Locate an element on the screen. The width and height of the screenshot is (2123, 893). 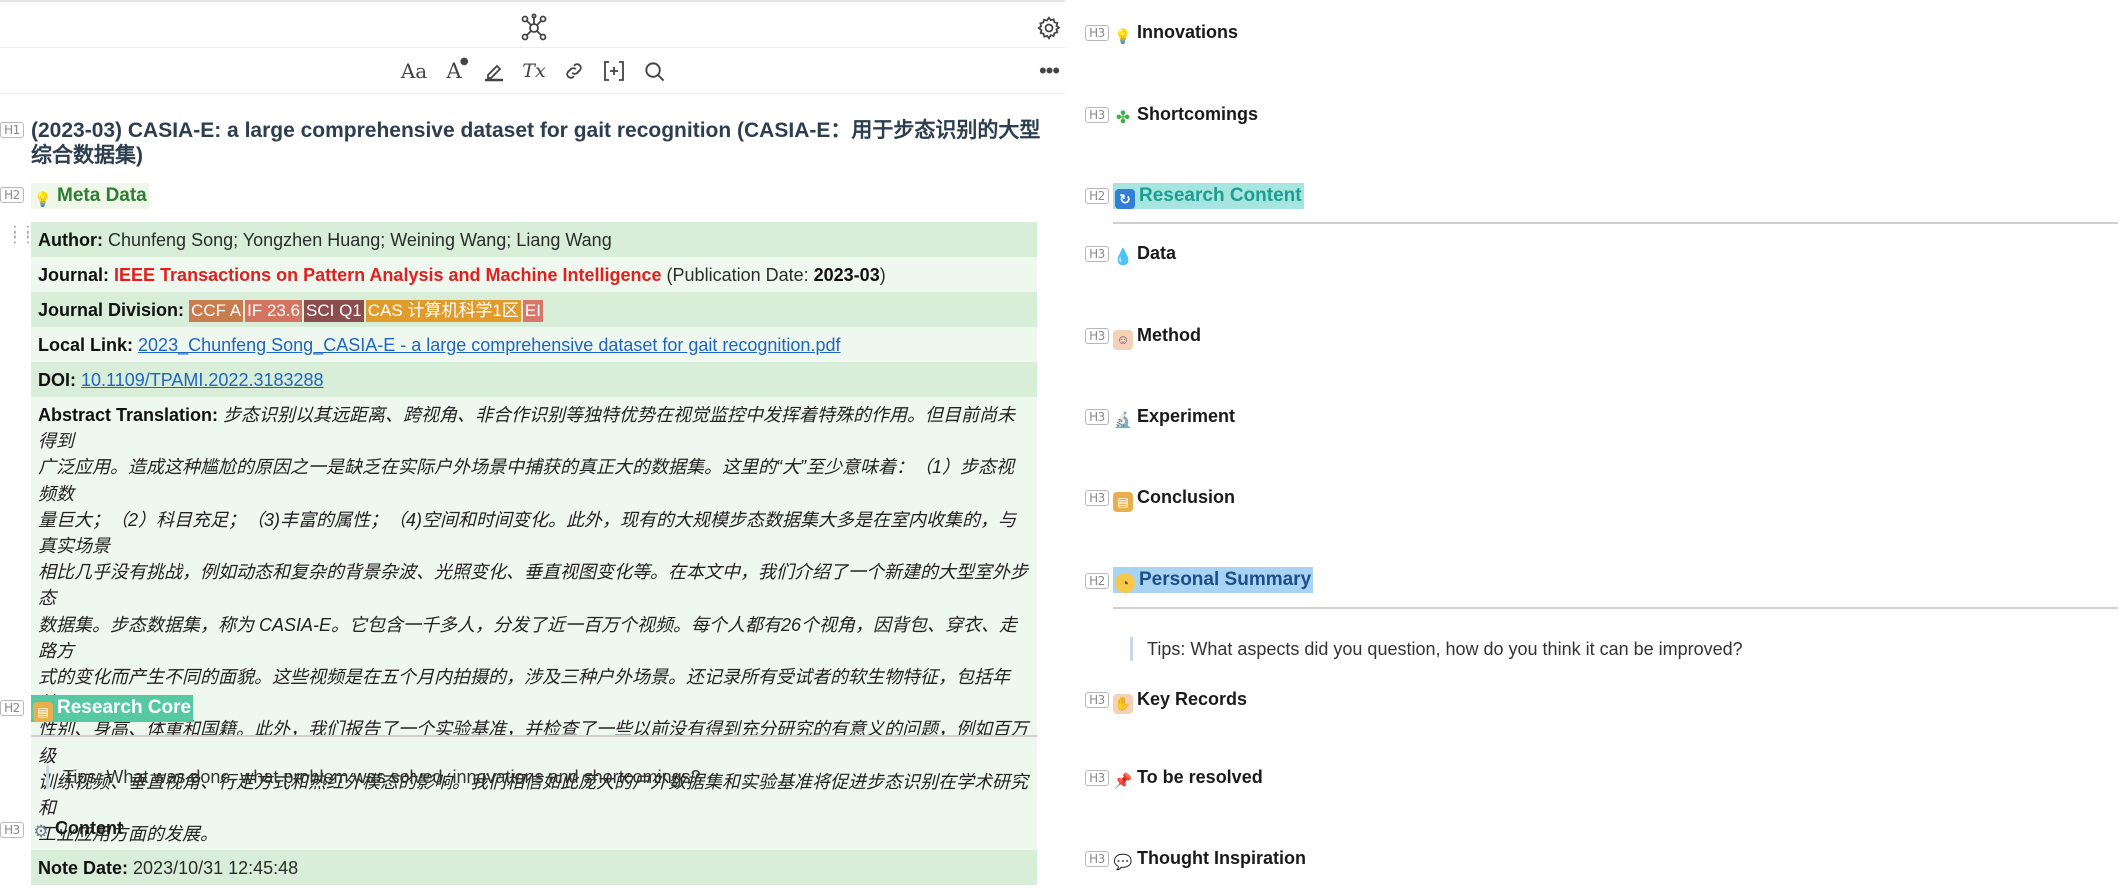
innovations-heading-text: Innovations is located at coordinates (1188, 32).